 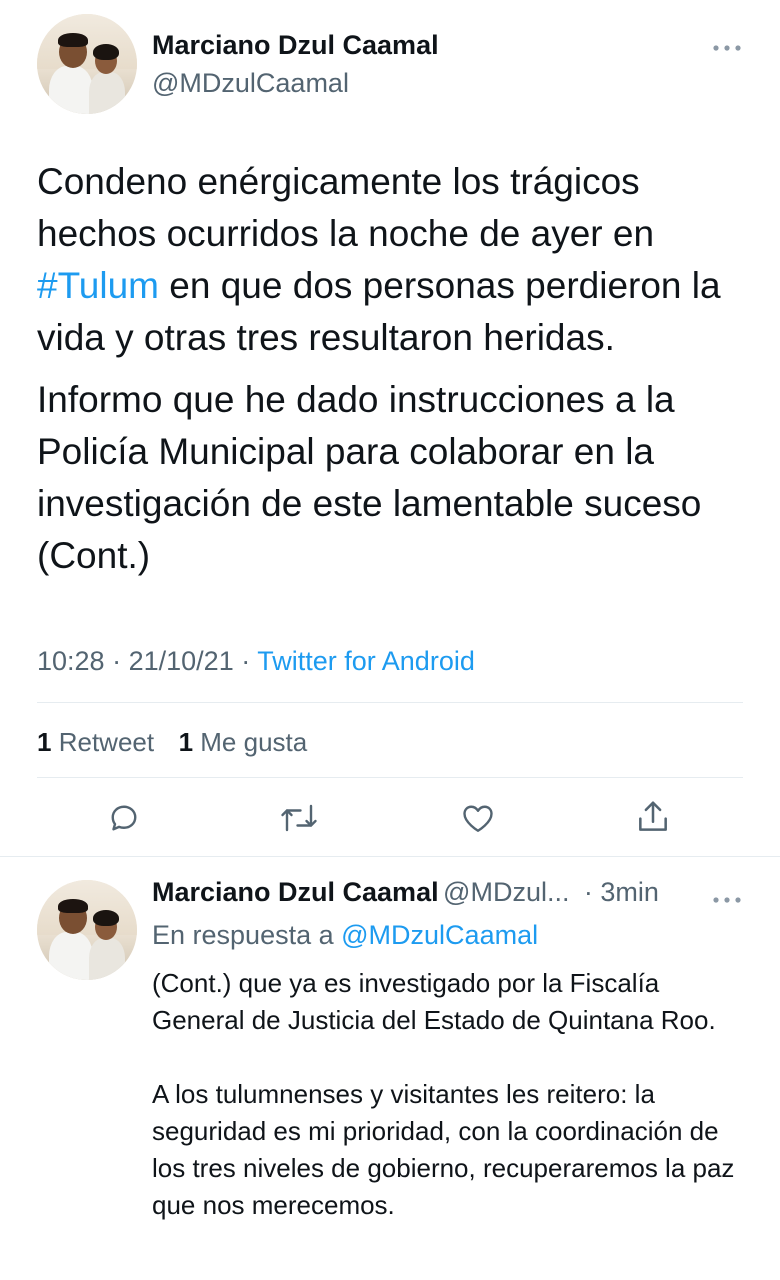 What do you see at coordinates (256, 661) in the screenshot?
I see `tweet-meta: 10:28 · 21/10/21 · Twitter for Android` at bounding box center [256, 661].